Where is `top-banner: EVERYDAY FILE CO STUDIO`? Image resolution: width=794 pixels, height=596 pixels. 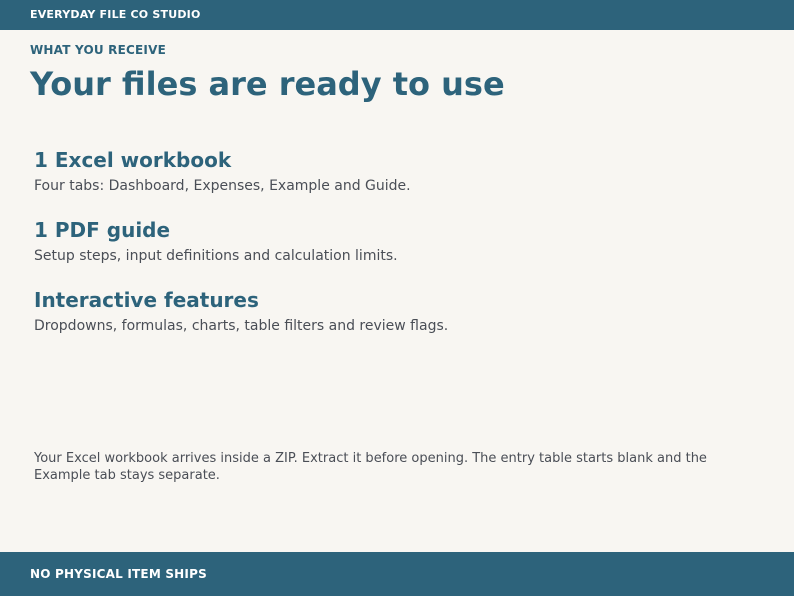
top-banner: EVERYDAY FILE CO STUDIO is located at coordinates (397, 15).